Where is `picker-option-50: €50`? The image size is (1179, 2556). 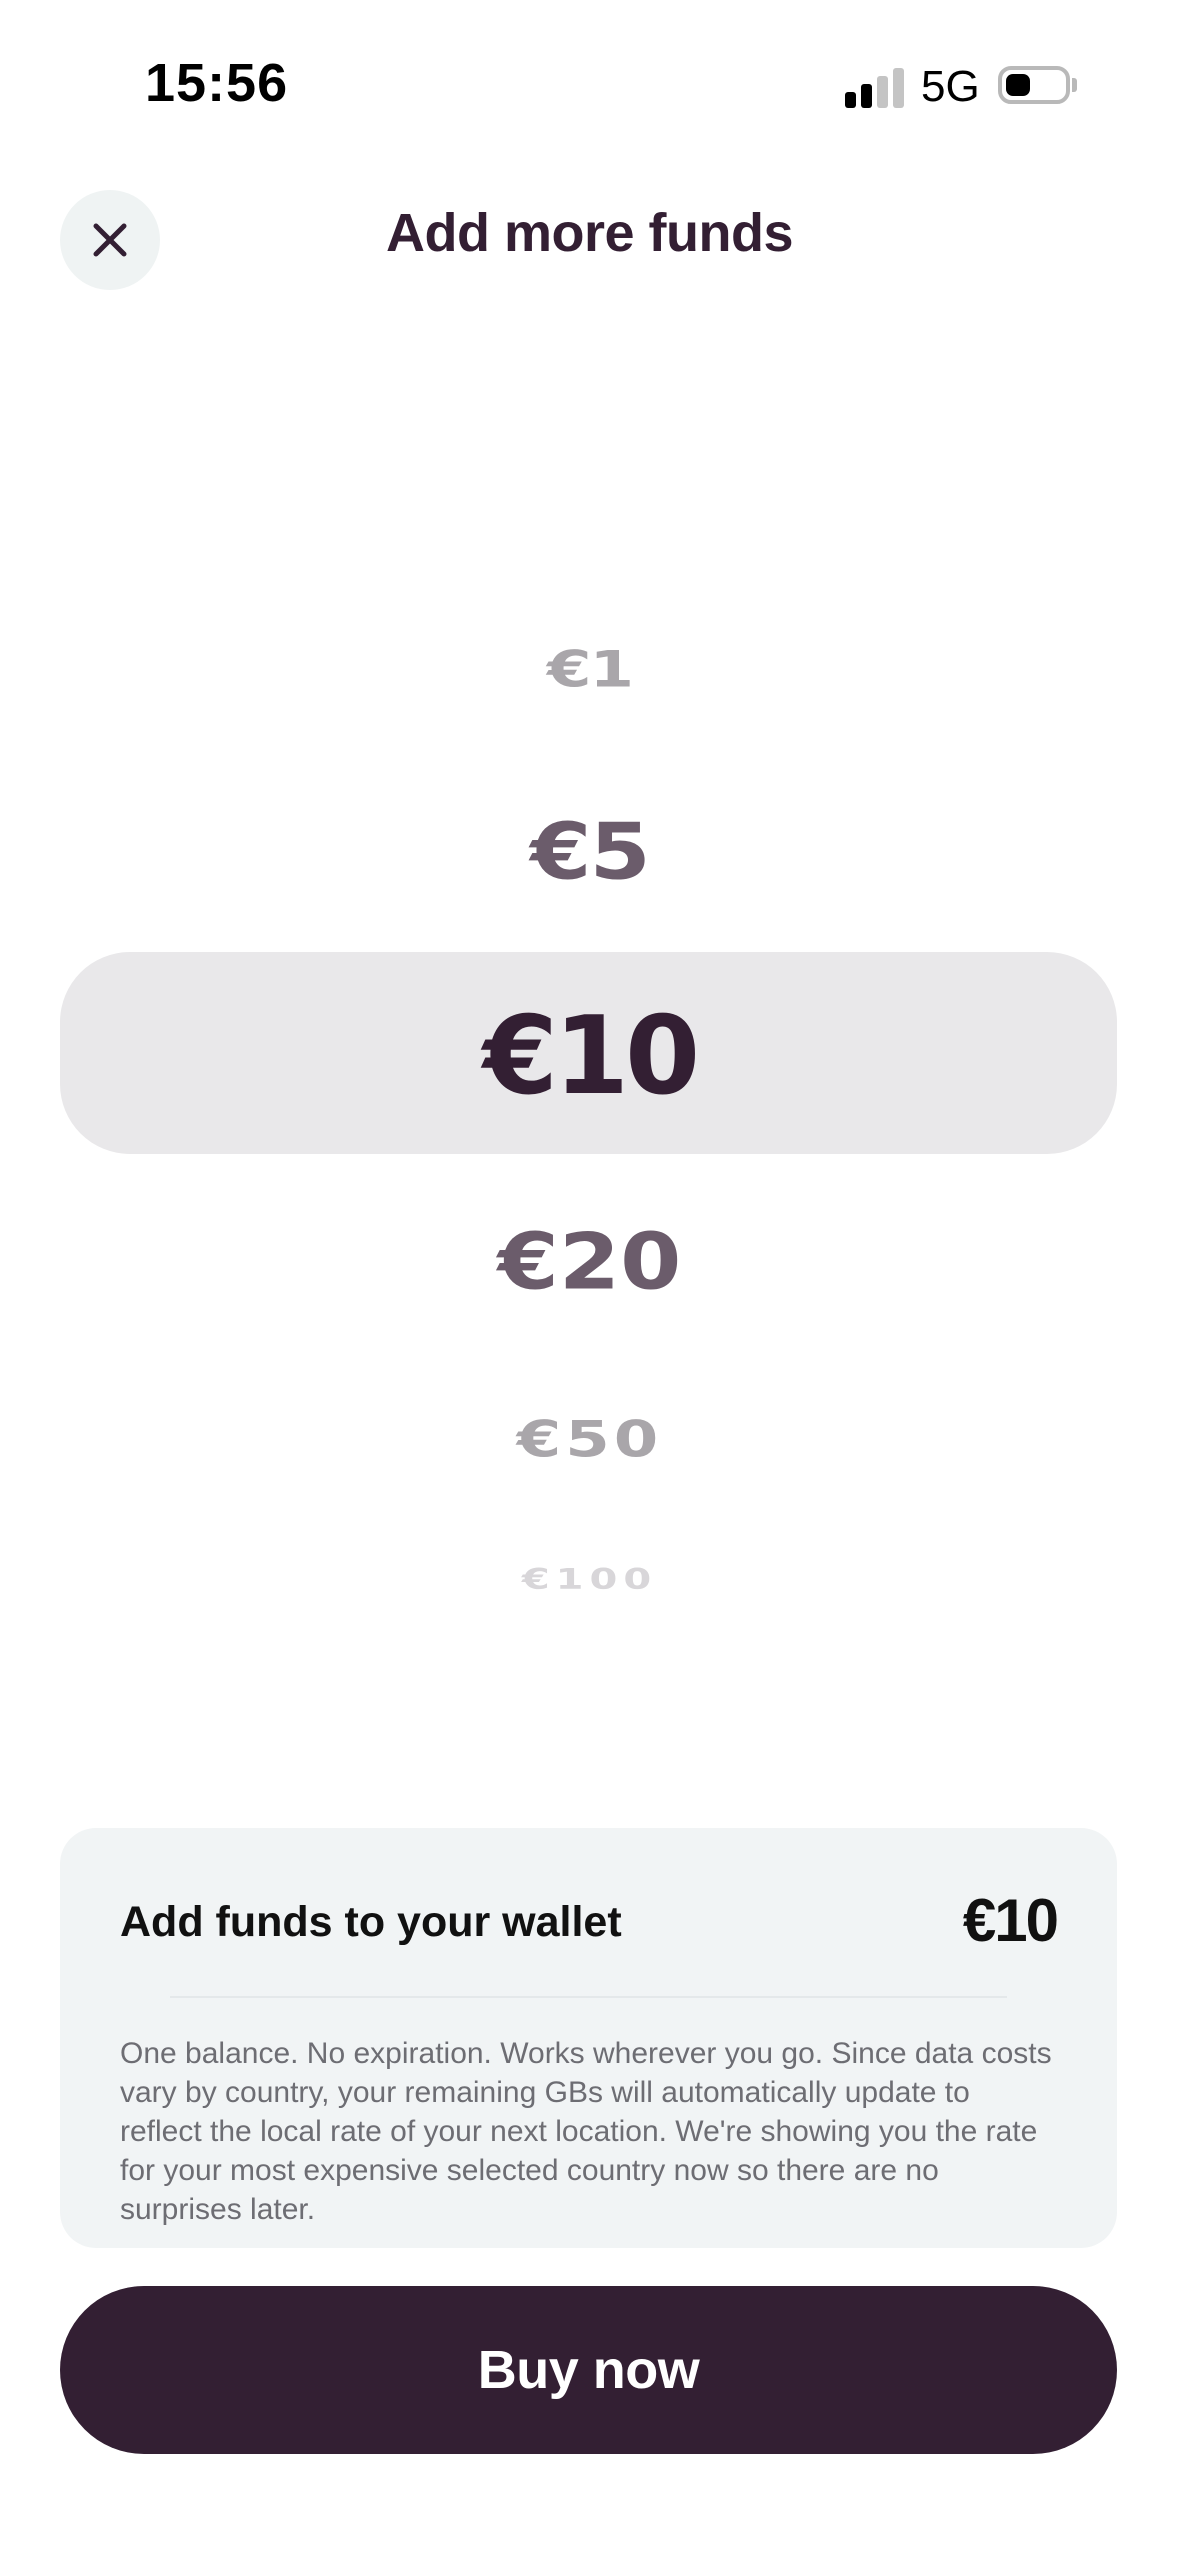 picker-option-50: €50 is located at coordinates (589, 1440).